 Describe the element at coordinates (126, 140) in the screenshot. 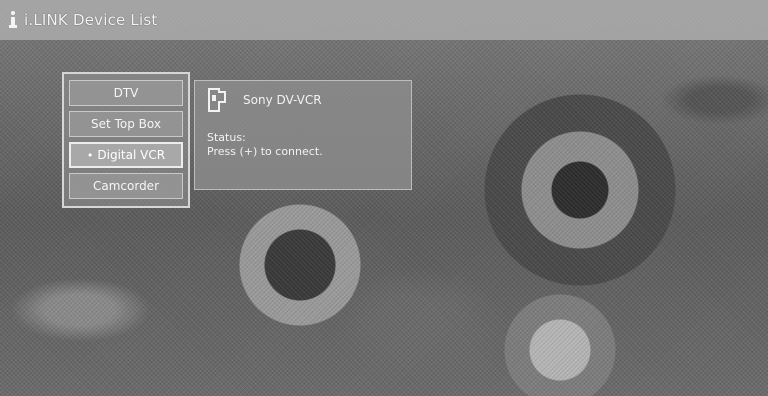

I see `device-list: DTV Set Top Box • Digital VCR Camcorder` at that location.